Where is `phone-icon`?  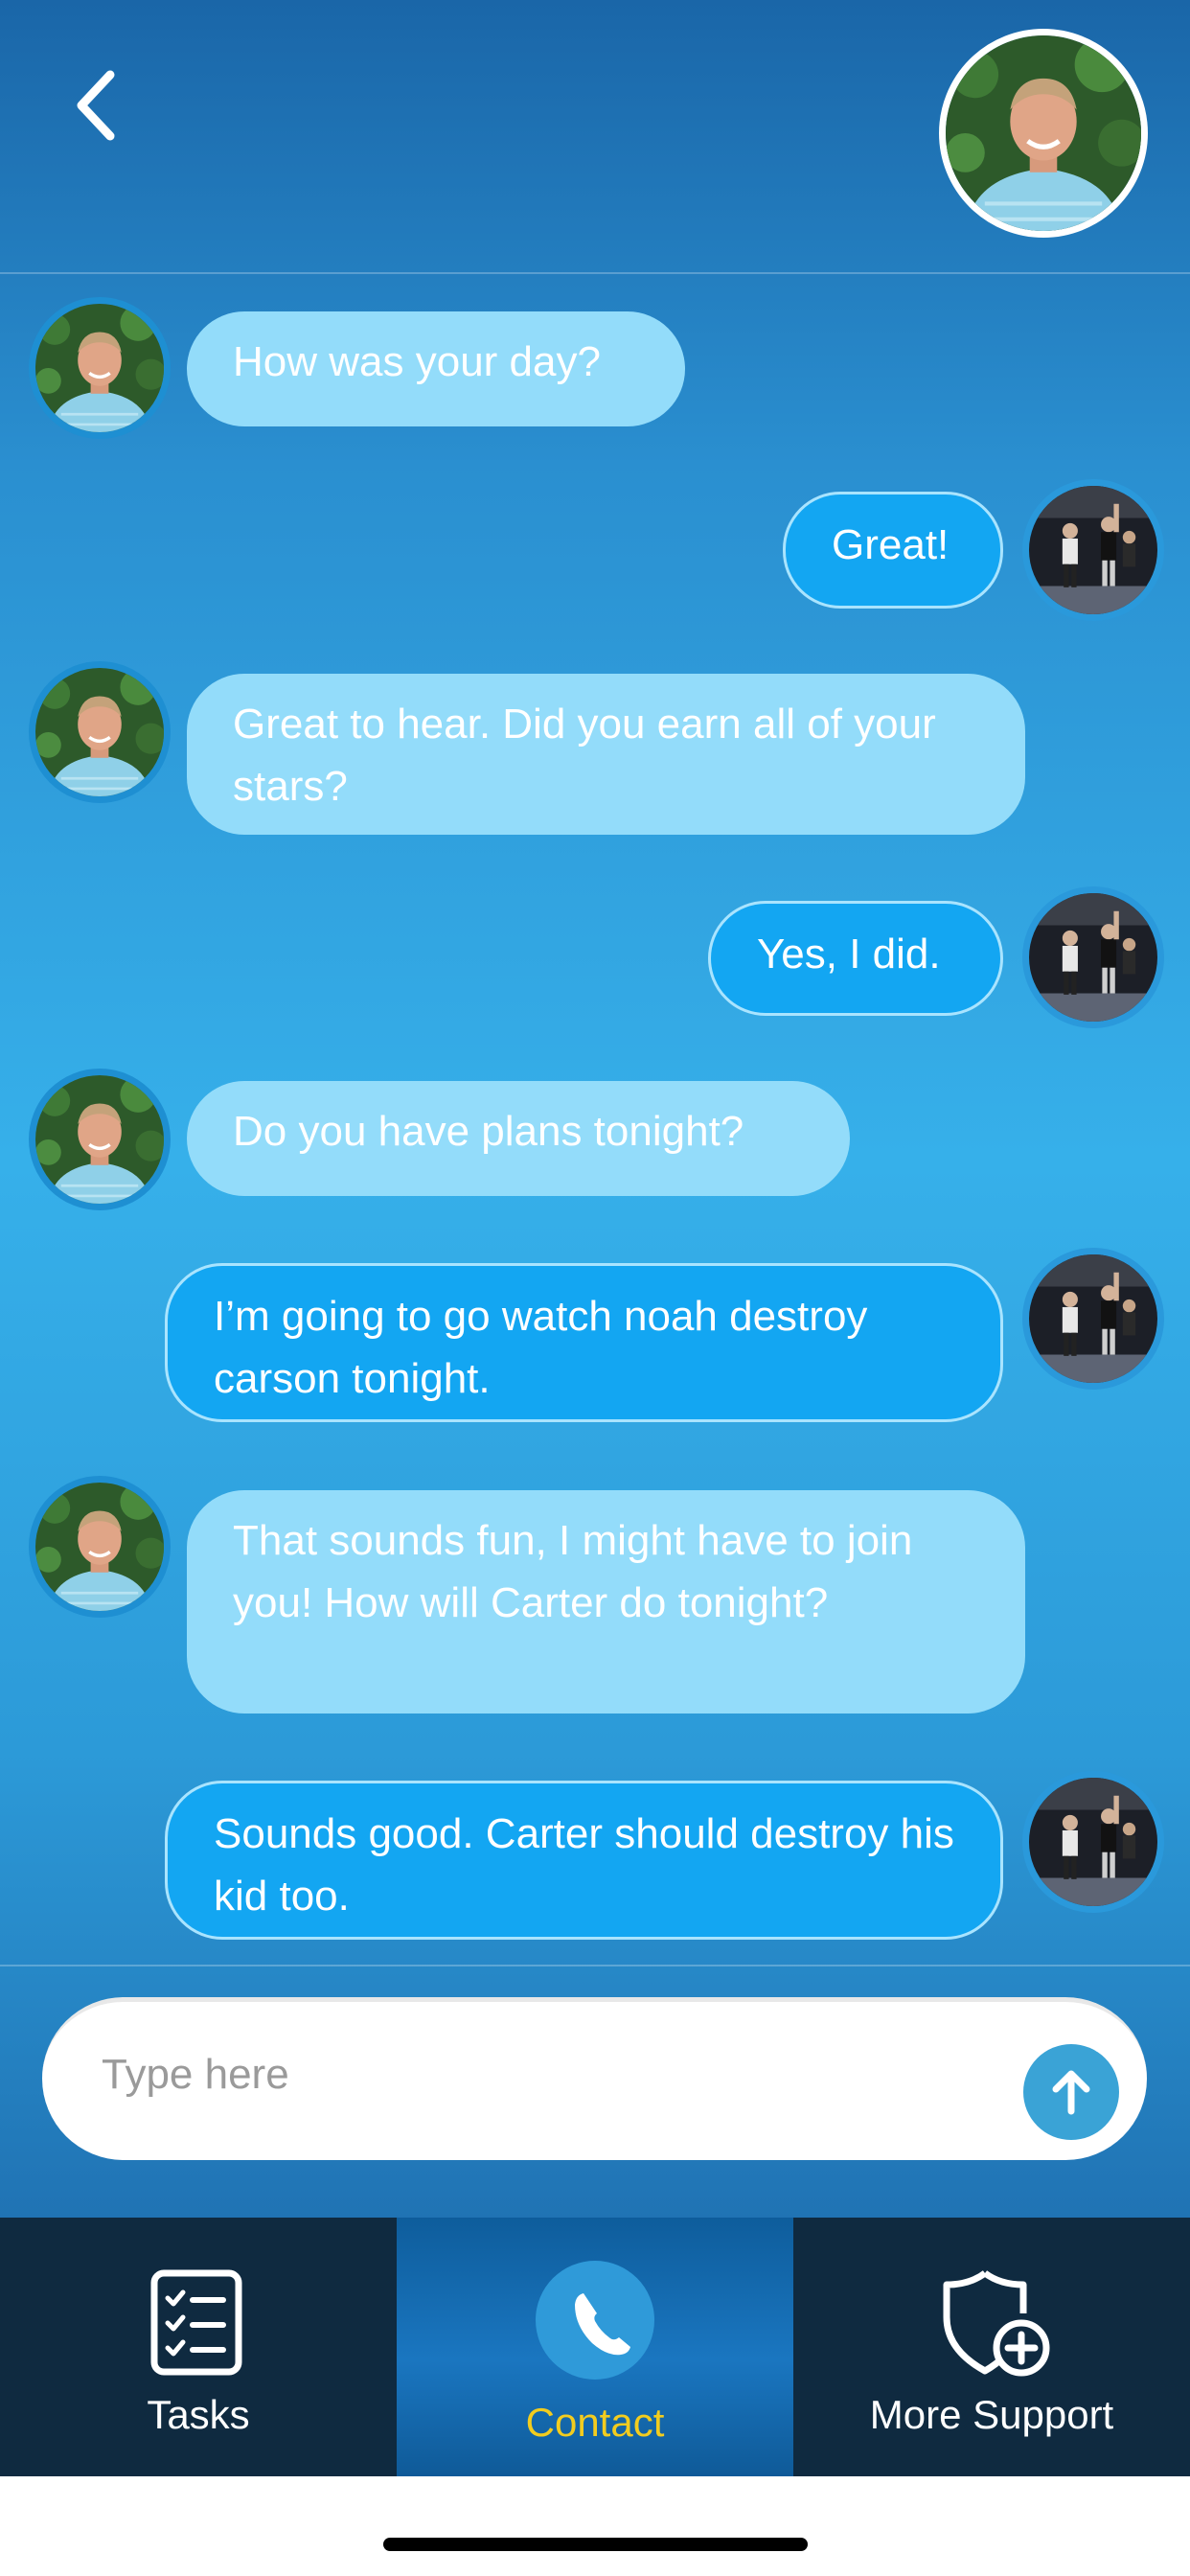
phone-icon is located at coordinates (595, 2320).